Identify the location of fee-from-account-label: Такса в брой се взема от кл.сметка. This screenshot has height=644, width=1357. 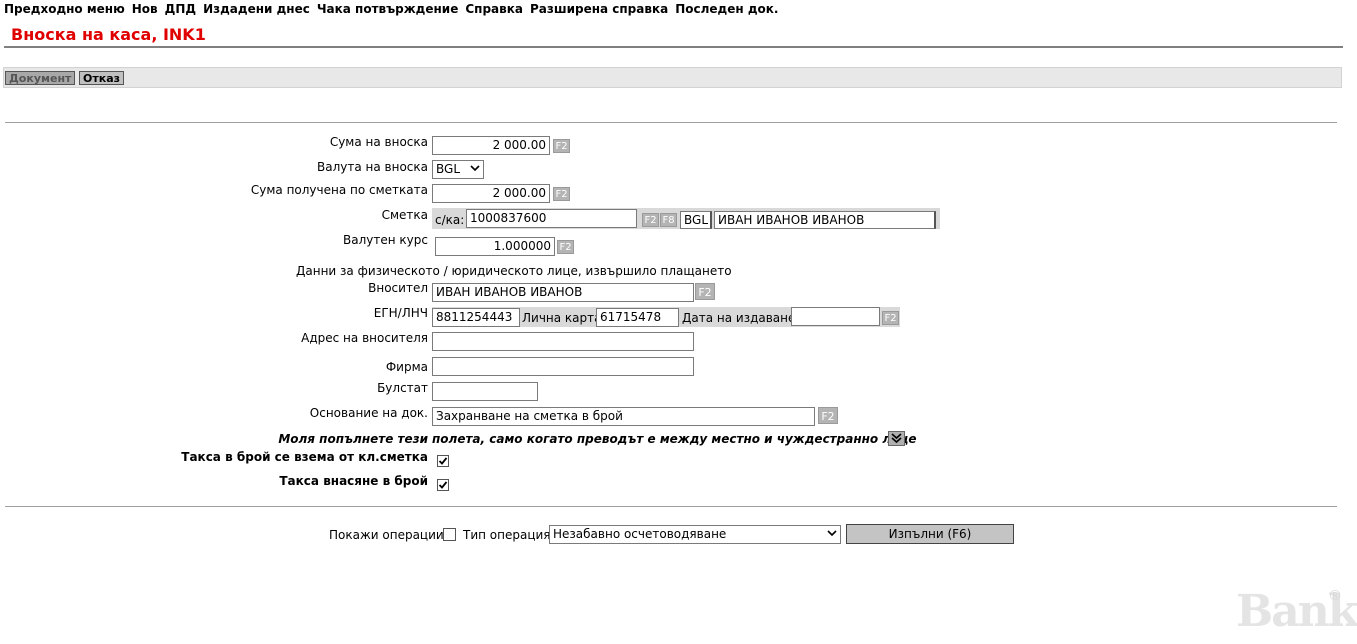
(304, 457).